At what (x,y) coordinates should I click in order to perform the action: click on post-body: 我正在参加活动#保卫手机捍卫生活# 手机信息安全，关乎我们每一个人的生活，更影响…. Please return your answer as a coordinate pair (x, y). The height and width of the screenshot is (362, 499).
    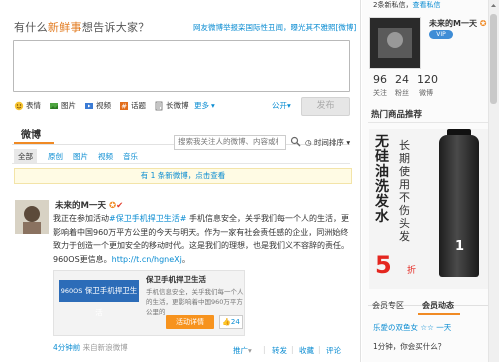
    Looking at the image, I should click on (201, 239).